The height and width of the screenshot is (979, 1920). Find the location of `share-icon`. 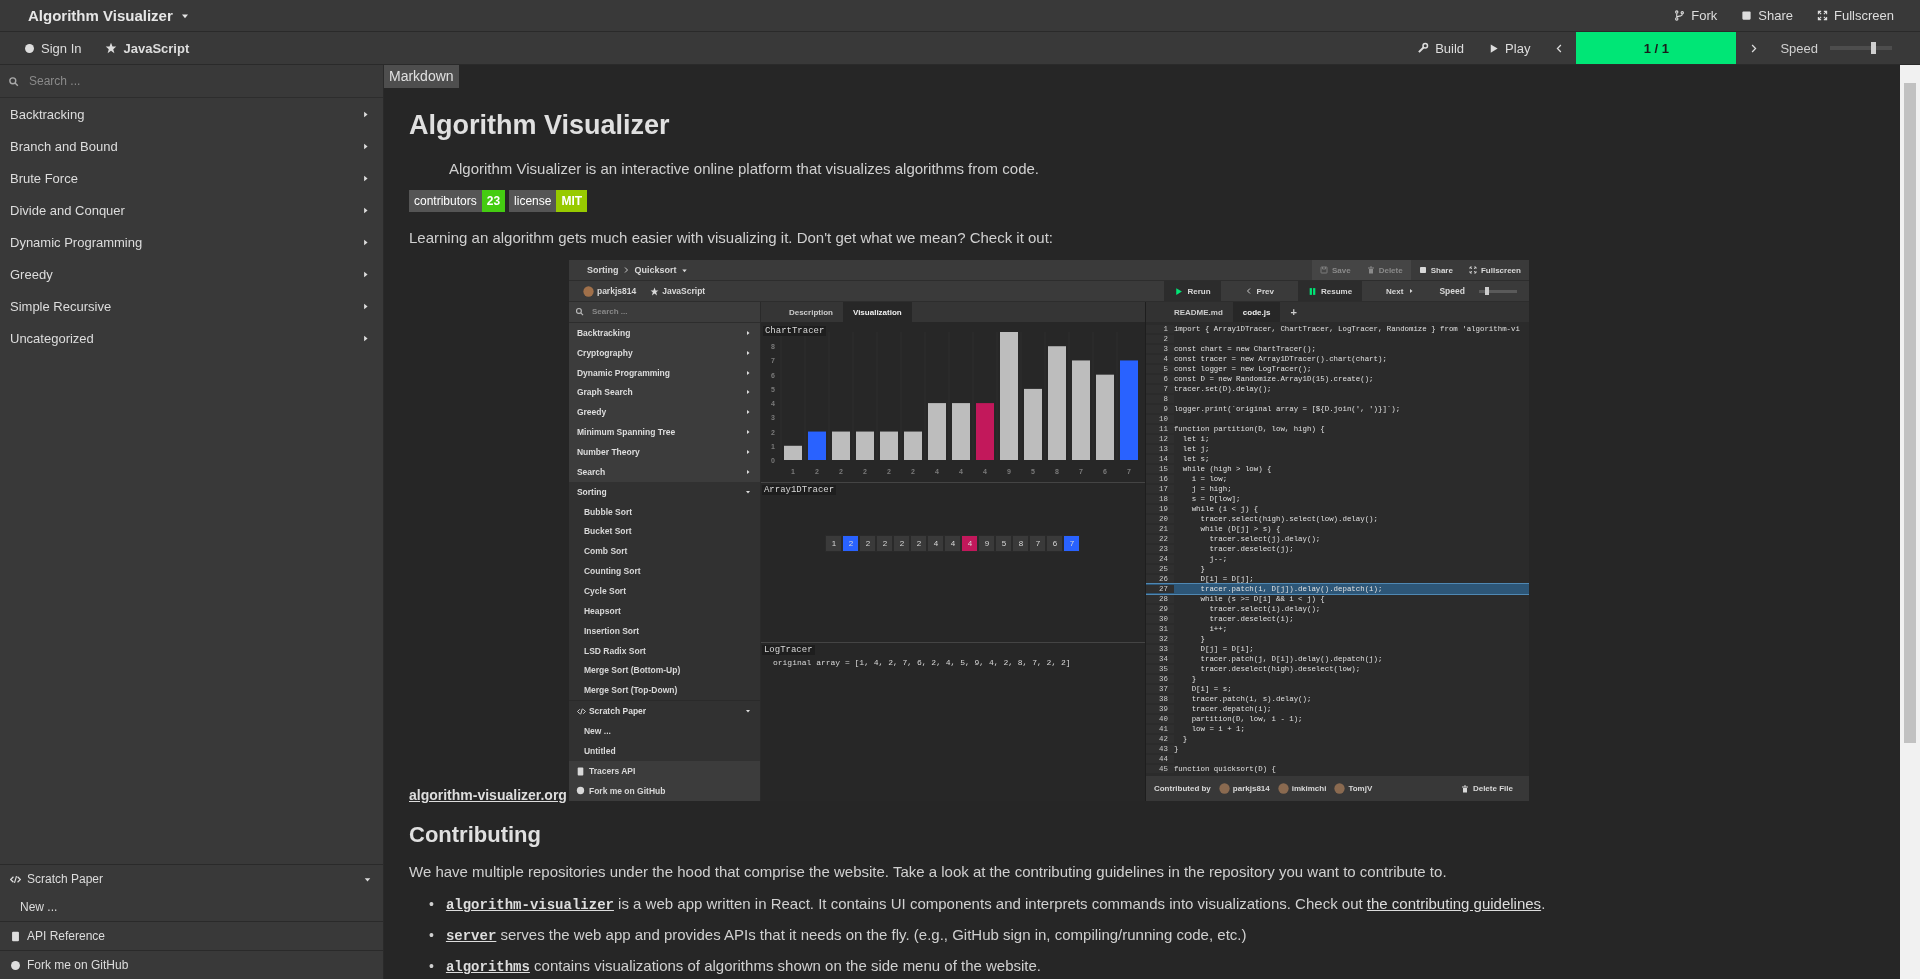

share-icon is located at coordinates (1747, 15).